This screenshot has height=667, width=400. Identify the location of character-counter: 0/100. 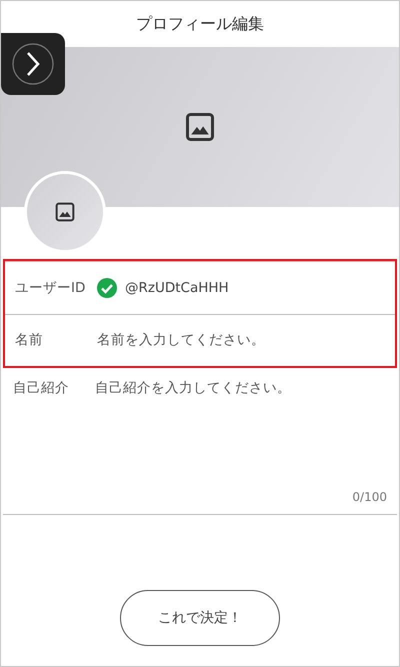
(369, 497).